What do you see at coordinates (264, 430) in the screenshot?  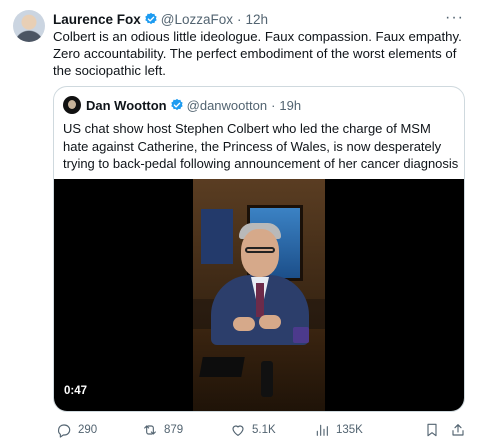 I see `like-count: 5.1K` at bounding box center [264, 430].